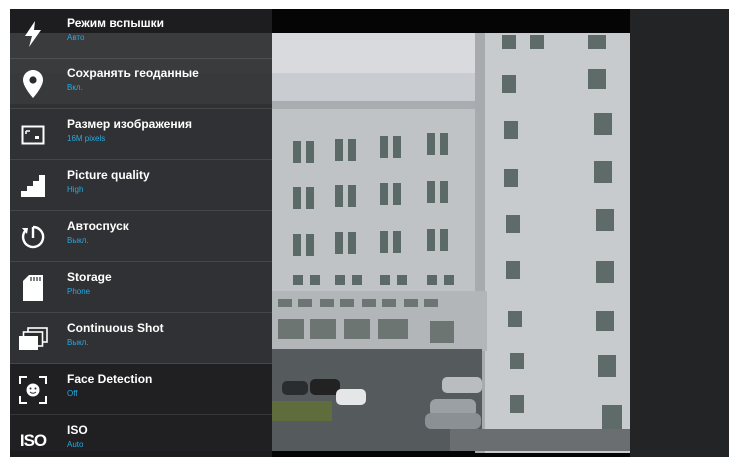 The image size is (738, 467). Describe the element at coordinates (72, 393) in the screenshot. I see `setting-value: Off` at that location.